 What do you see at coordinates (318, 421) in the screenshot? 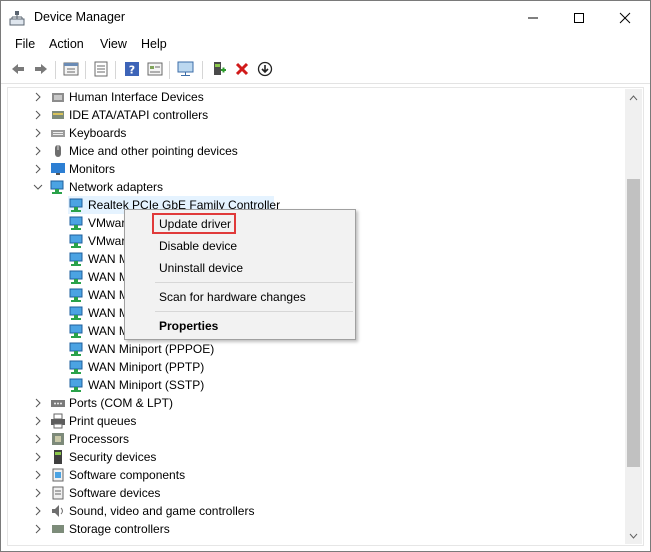
I see `tree-category-print-queues: Print queues` at bounding box center [318, 421].